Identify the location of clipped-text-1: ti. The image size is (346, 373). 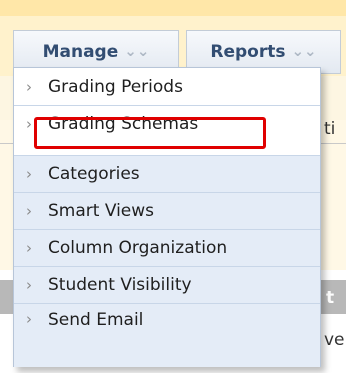
(330, 129).